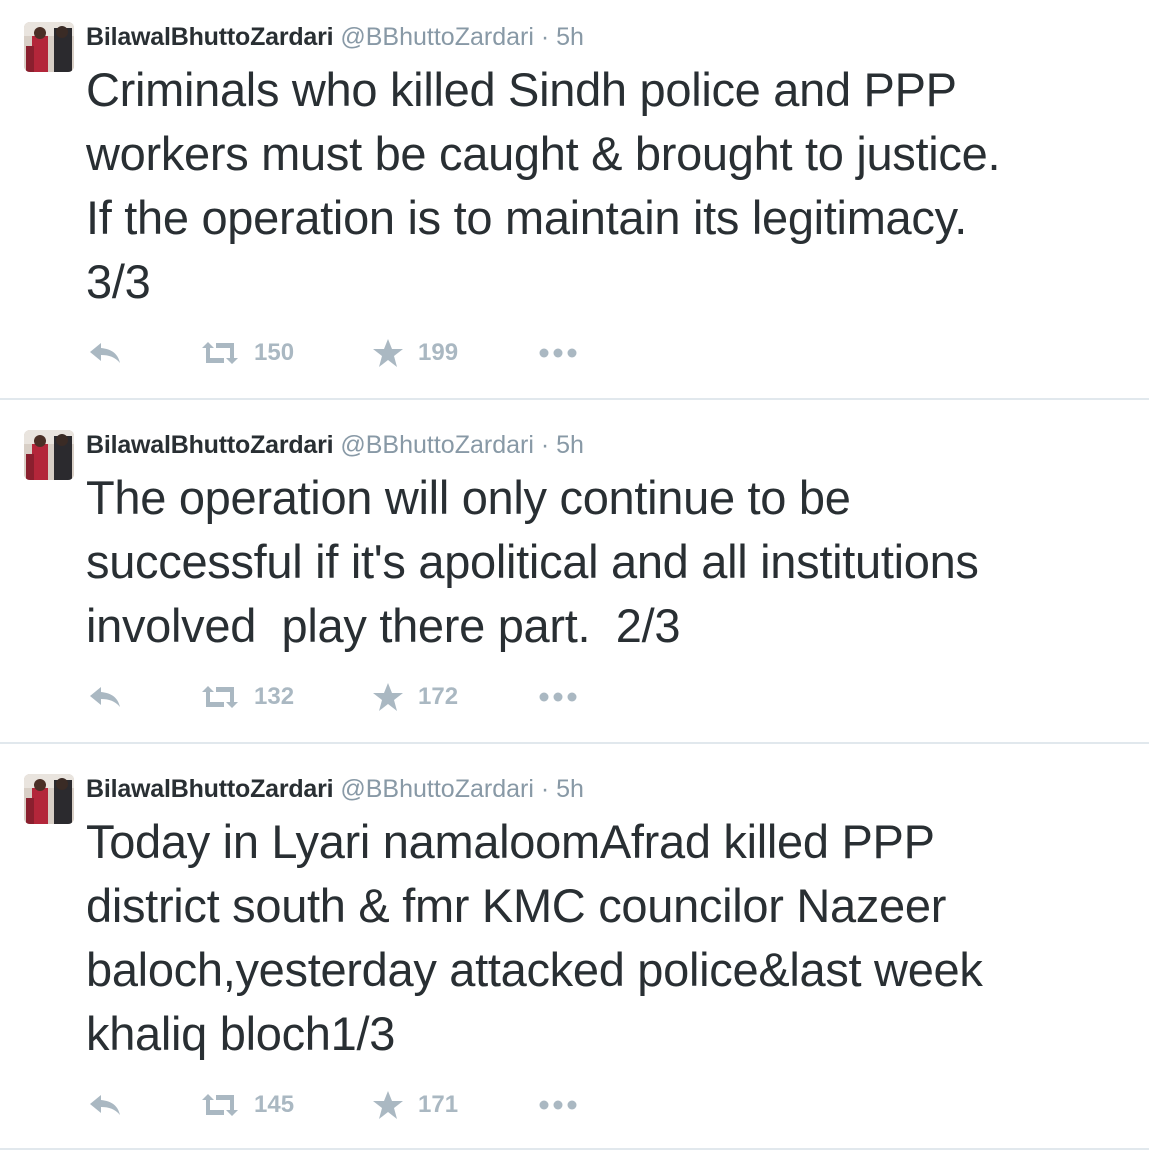 Image resolution: width=1149 pixels, height=1153 pixels. I want to click on favorite-count: 172, so click(438, 696).